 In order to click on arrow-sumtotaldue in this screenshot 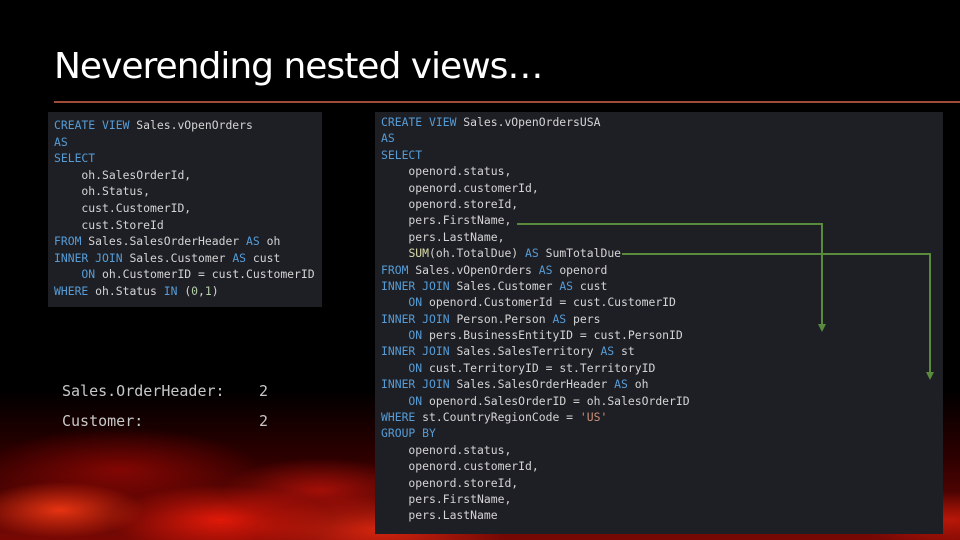, I will do `click(778, 316)`.